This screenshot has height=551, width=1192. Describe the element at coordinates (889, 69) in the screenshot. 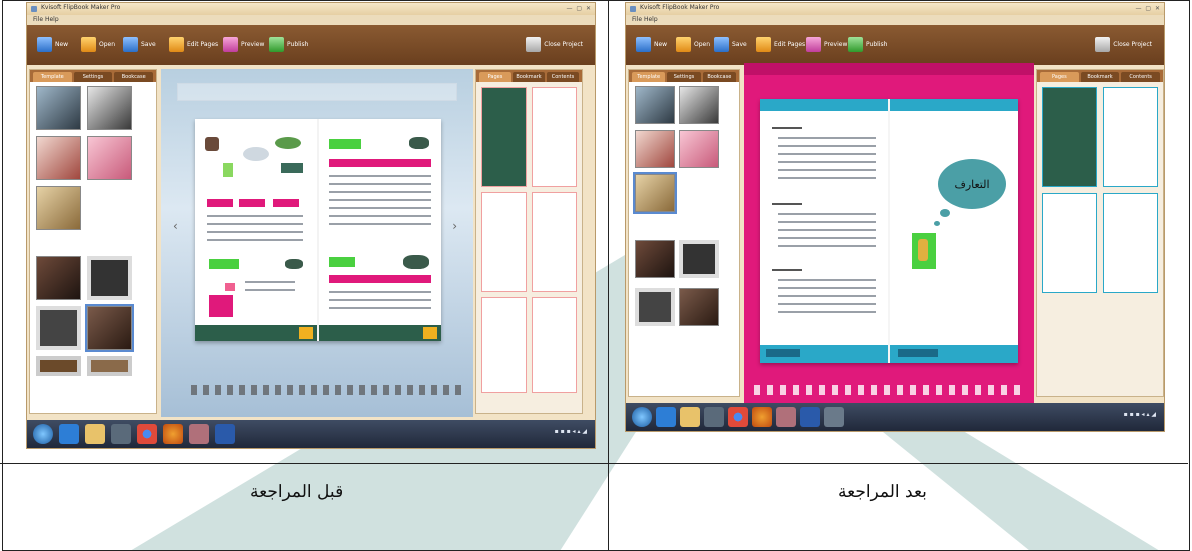

I see `top-bar` at that location.